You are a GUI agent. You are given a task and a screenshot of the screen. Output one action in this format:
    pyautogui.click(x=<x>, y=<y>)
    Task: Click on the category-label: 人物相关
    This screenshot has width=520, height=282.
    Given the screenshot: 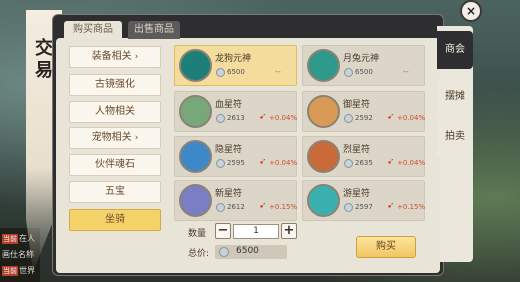 What is the action you would take?
    pyautogui.click(x=115, y=111)
    